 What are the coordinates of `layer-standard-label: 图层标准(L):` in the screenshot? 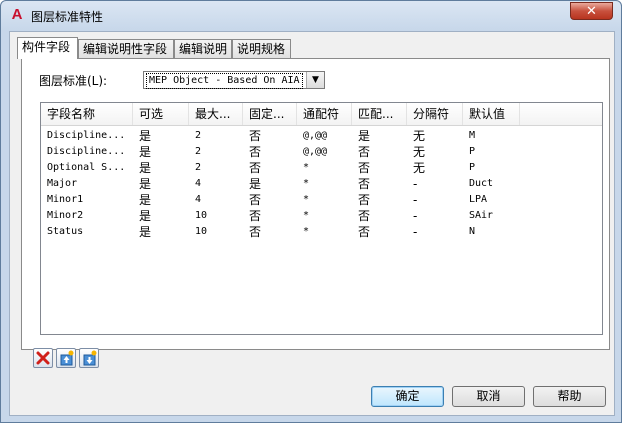 It's located at (73, 81).